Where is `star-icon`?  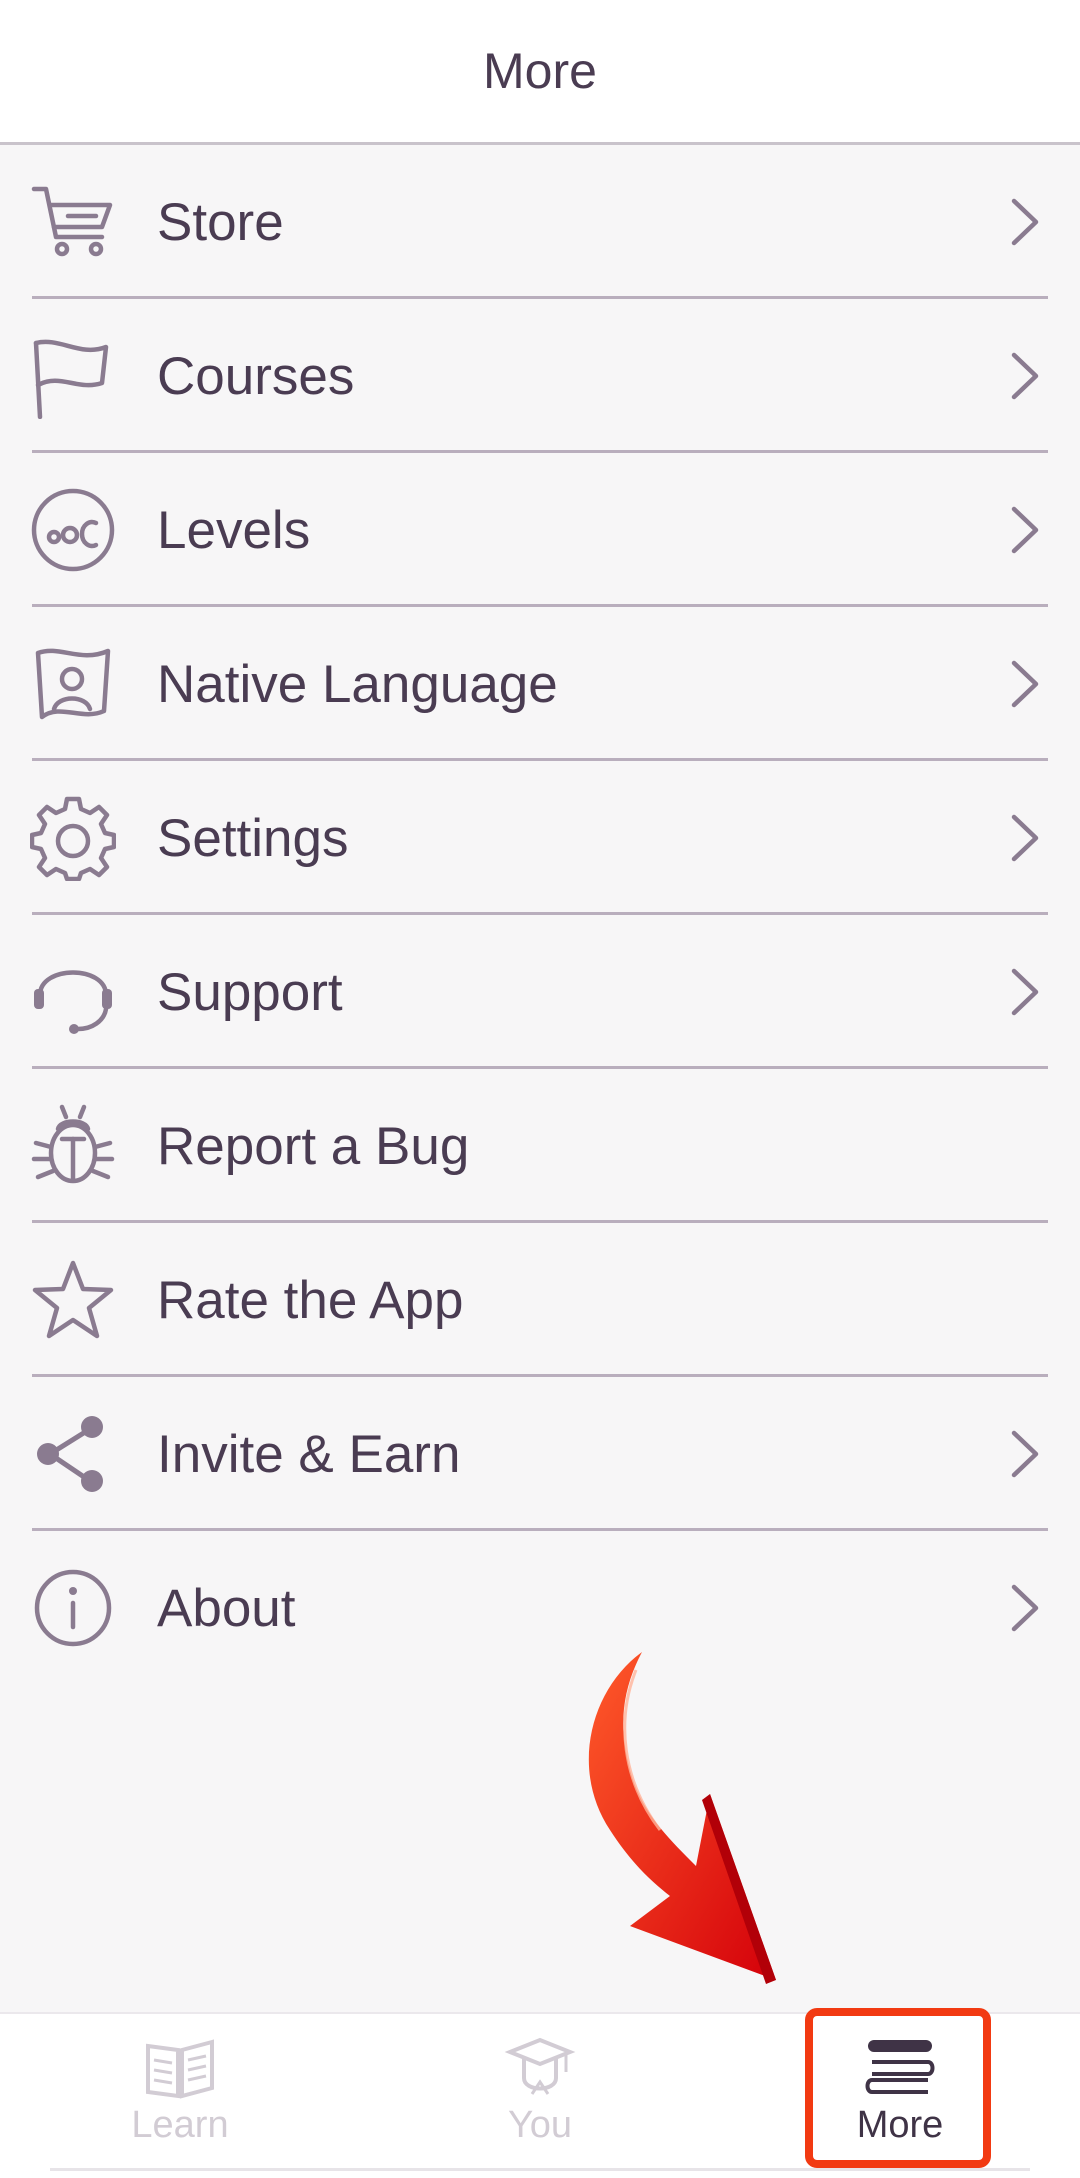 star-icon is located at coordinates (73, 1300).